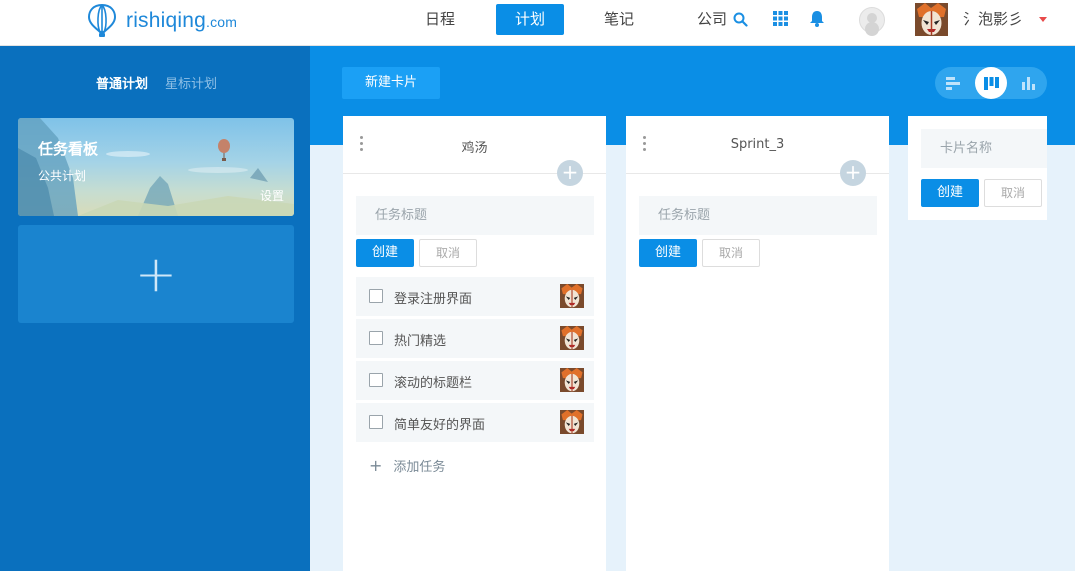 The image size is (1075, 571). I want to click on board-settings-link: 设置, so click(272, 195).